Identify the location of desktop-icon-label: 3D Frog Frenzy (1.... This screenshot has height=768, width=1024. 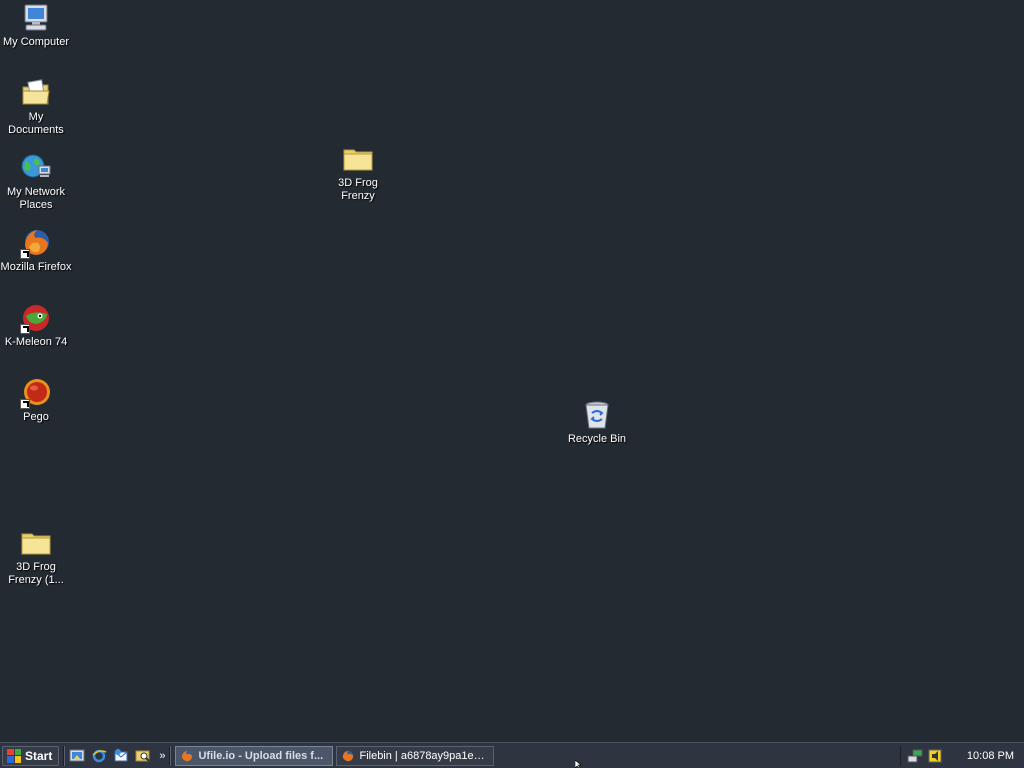
(36, 573).